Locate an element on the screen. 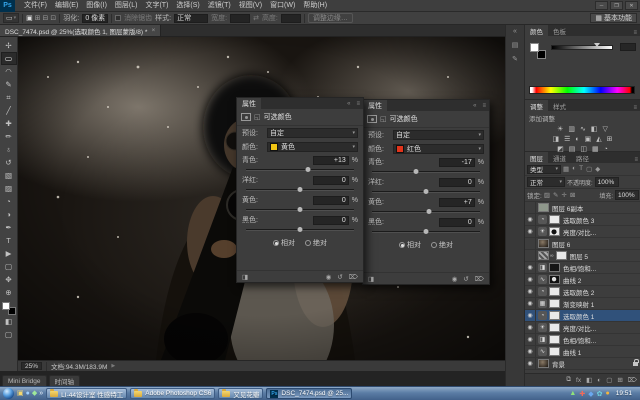 The width and height of the screenshot is (640, 400). color-tab-颜色: 颜色 is located at coordinates (536, 30).